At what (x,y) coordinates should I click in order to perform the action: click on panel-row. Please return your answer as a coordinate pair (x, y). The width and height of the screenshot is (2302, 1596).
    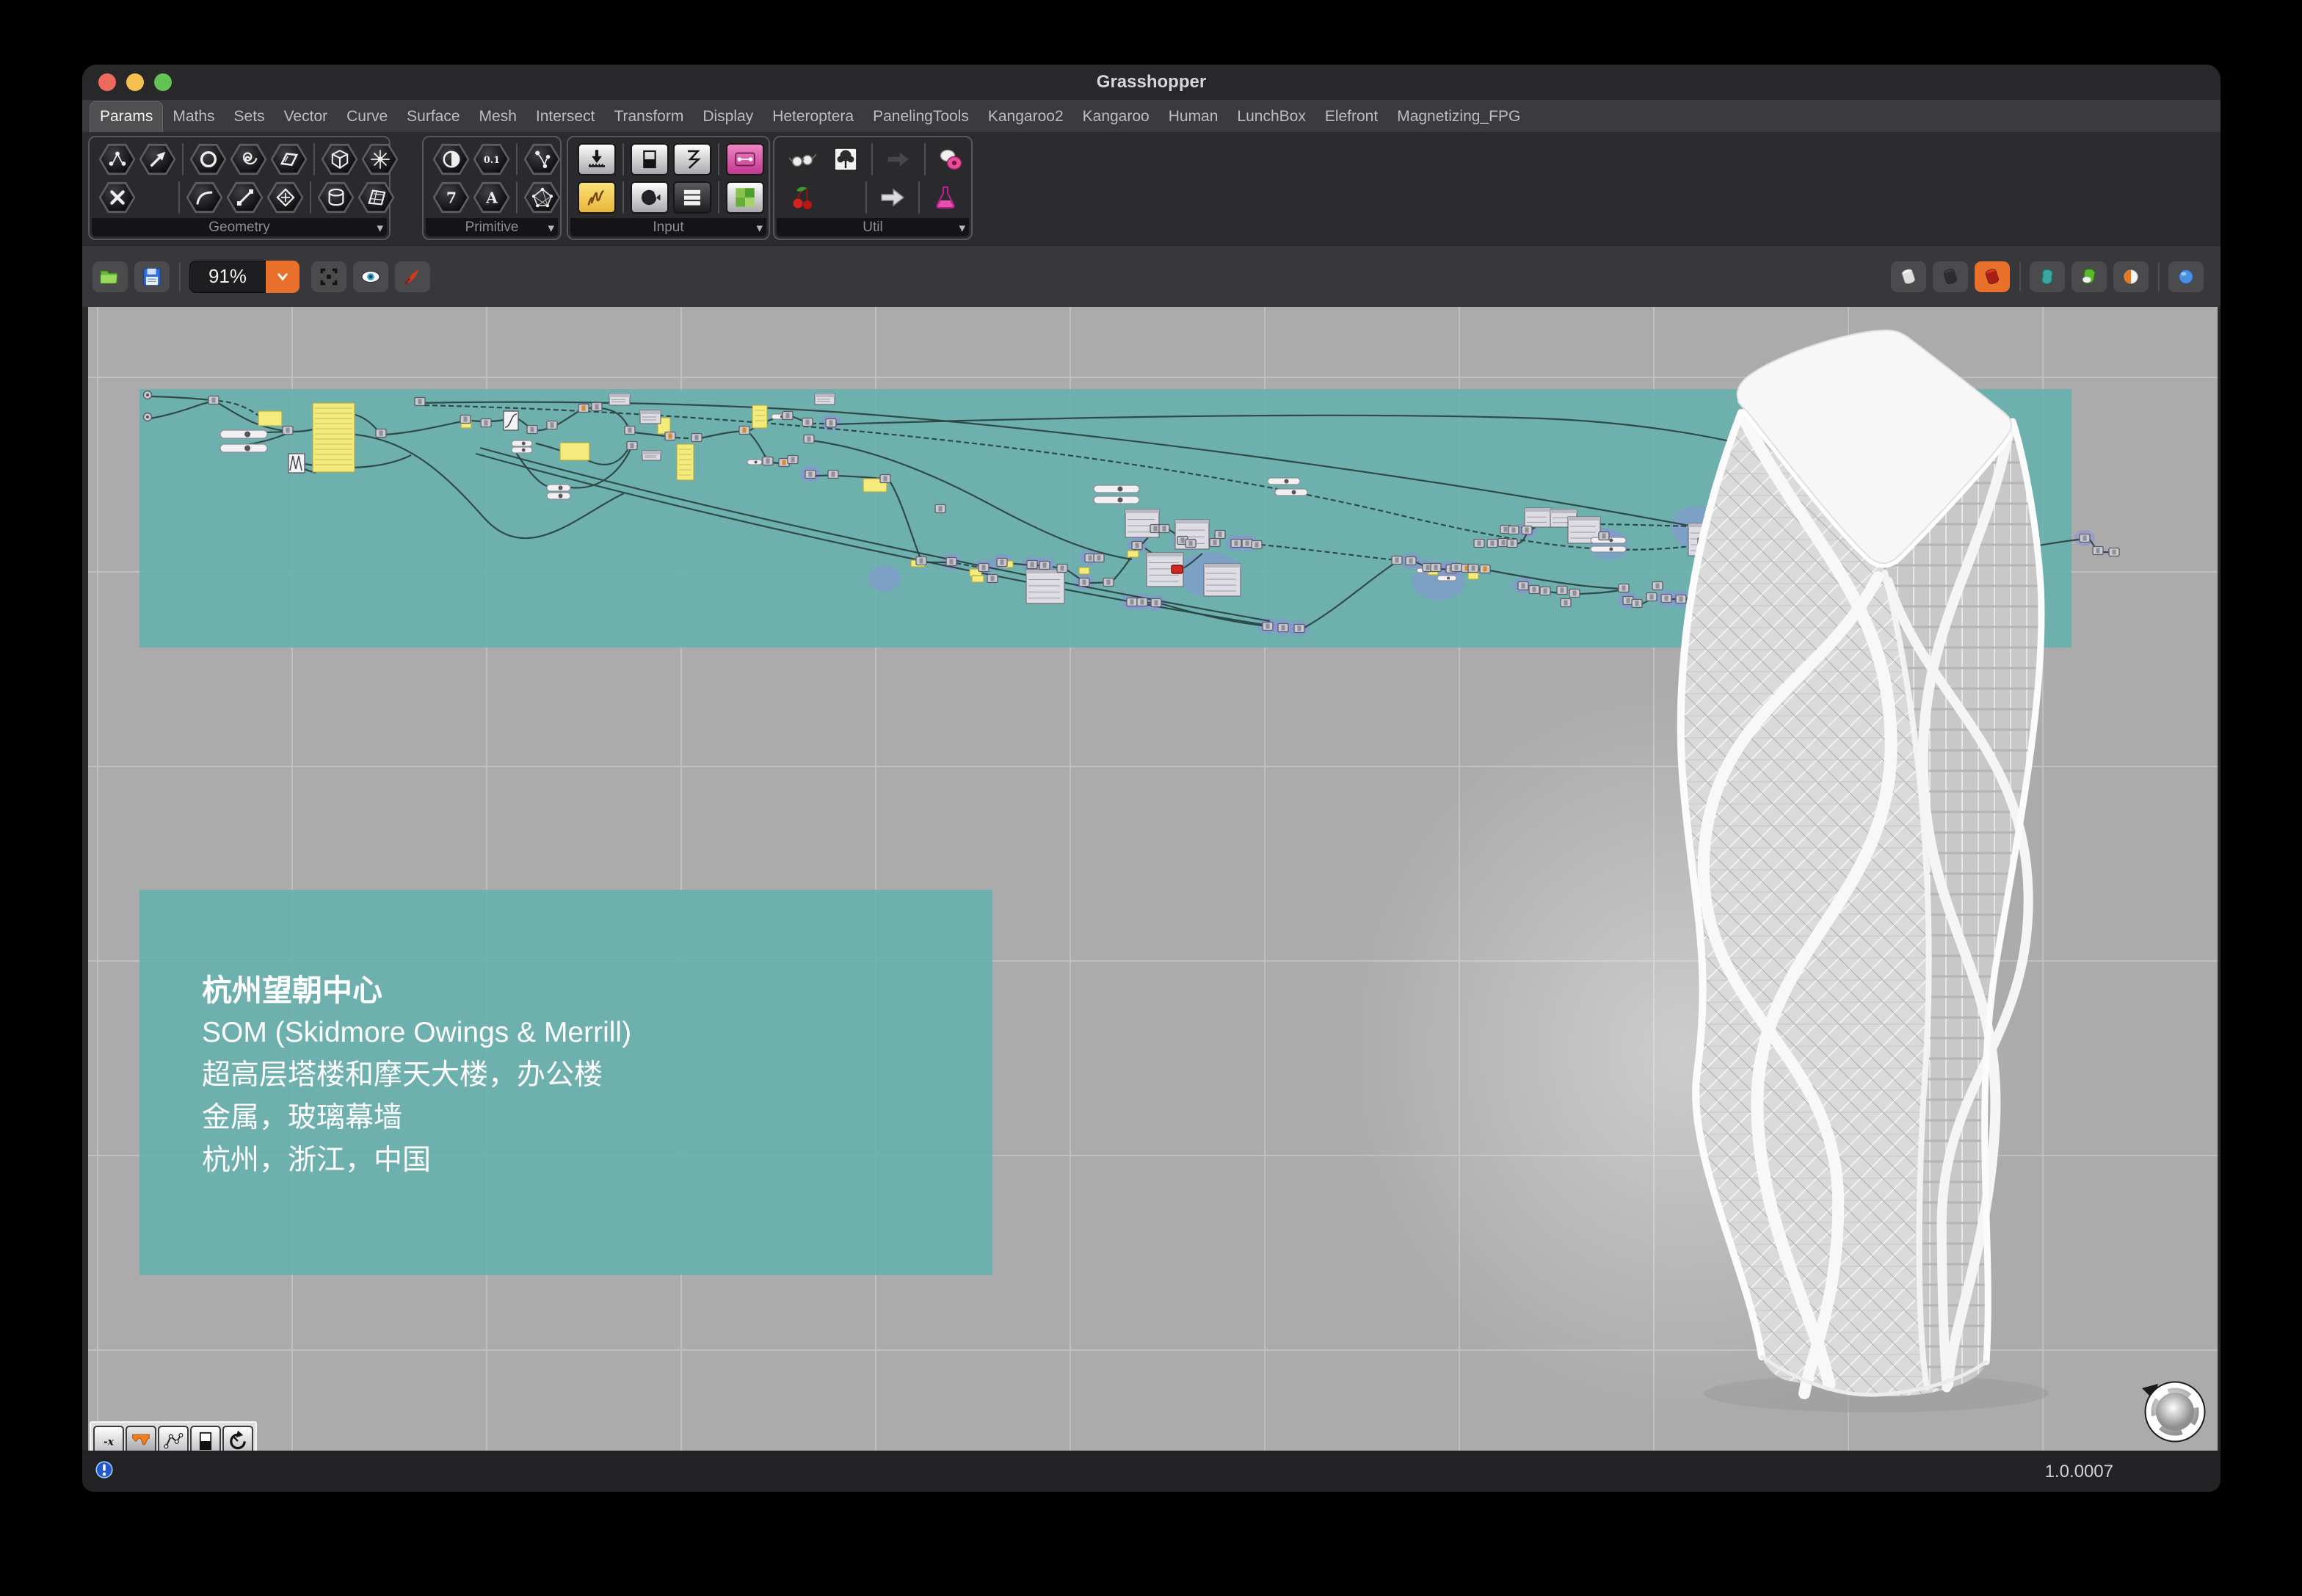
    Looking at the image, I should click on (671, 197).